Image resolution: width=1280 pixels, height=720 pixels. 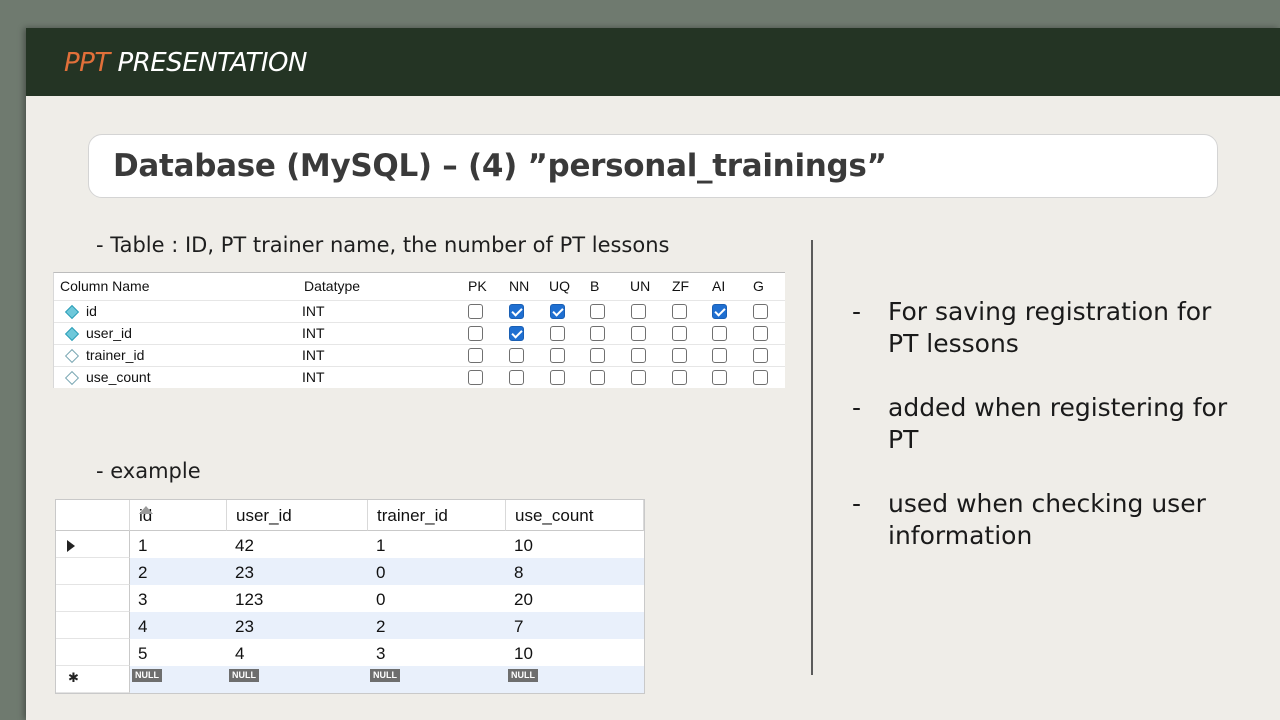 What do you see at coordinates (681, 286) in the screenshot?
I see `schema-header-zf: ZF` at bounding box center [681, 286].